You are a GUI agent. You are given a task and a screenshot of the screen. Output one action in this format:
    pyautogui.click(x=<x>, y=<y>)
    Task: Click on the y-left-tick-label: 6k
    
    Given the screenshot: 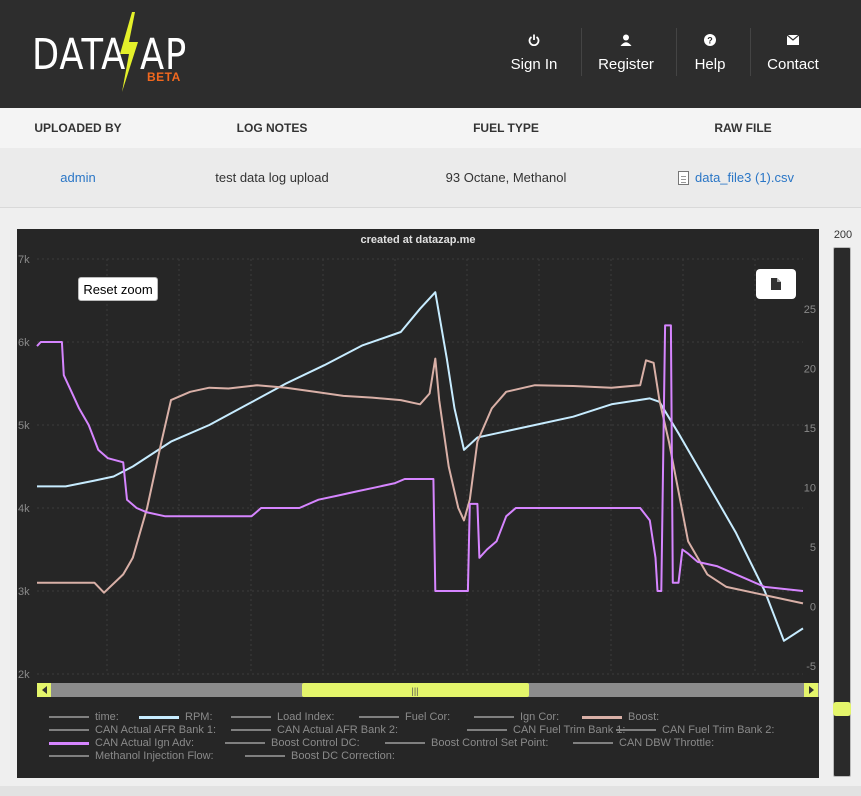 What is the action you would take?
    pyautogui.click(x=24, y=343)
    